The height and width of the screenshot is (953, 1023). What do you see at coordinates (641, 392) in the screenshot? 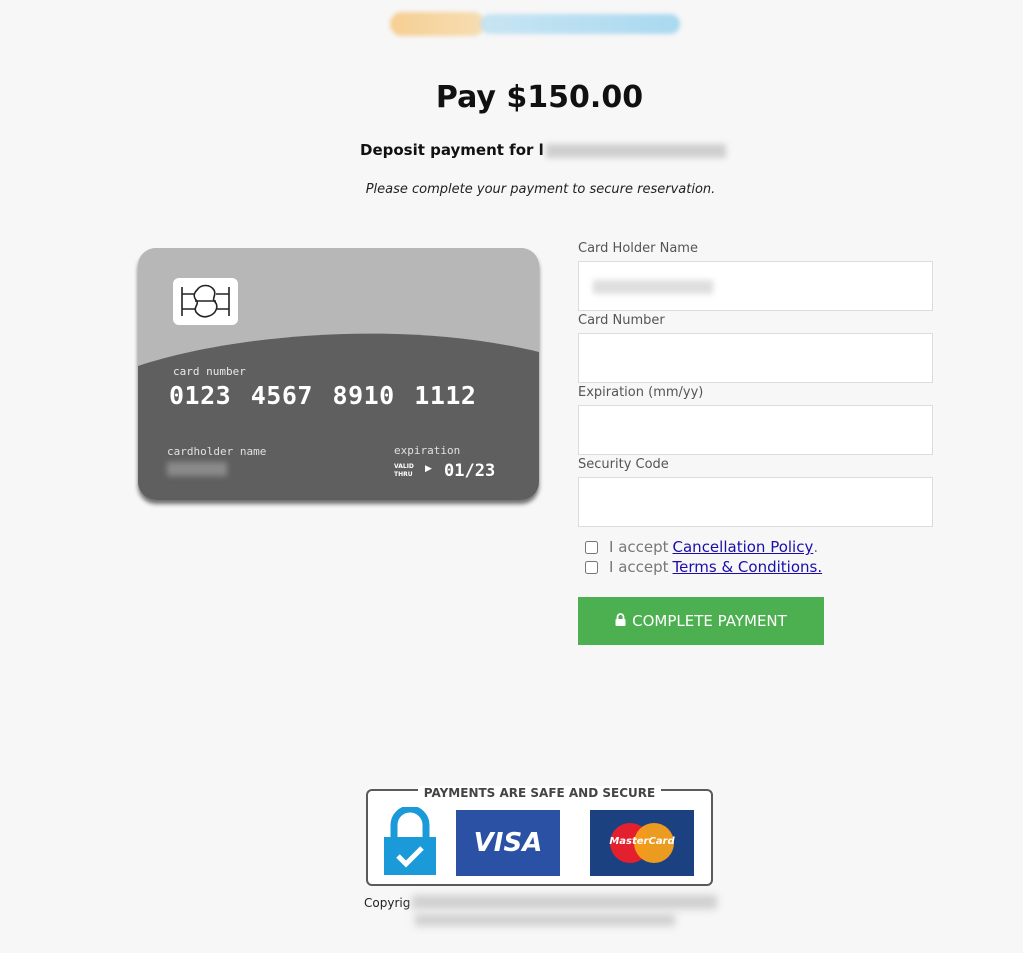
I see `expiration-field-label: Expiration (mm/yy)` at bounding box center [641, 392].